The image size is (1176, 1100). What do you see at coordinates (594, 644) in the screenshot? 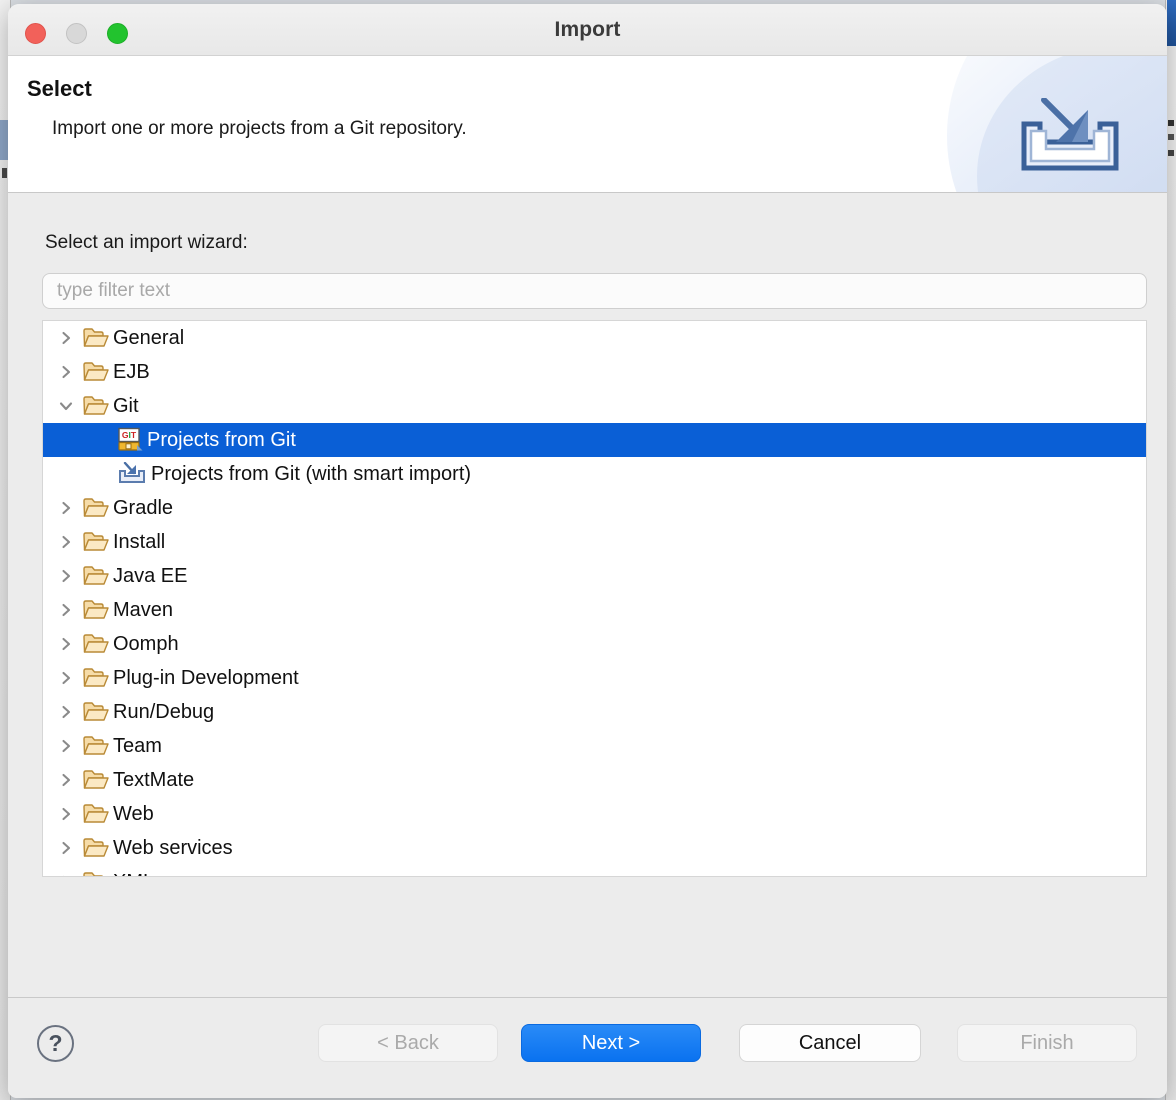
I see `tree-item-oomph: Oomph` at bounding box center [594, 644].